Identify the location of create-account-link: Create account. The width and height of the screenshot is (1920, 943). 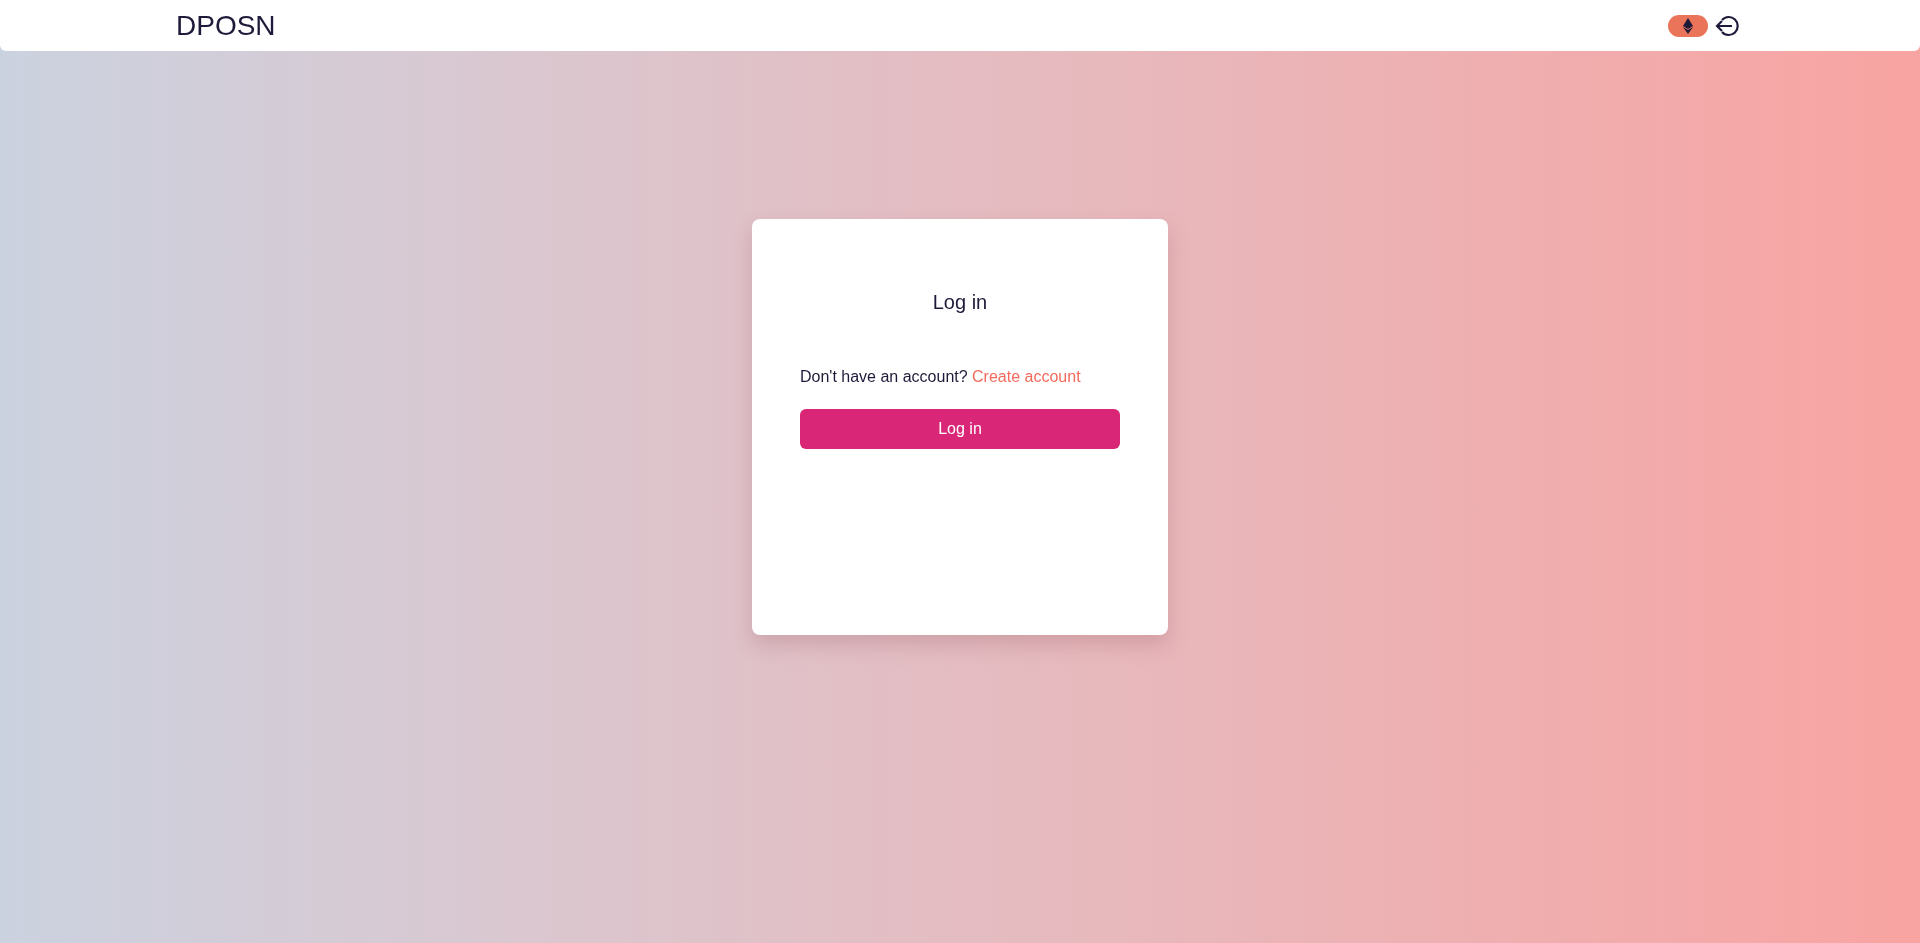
(1026, 376).